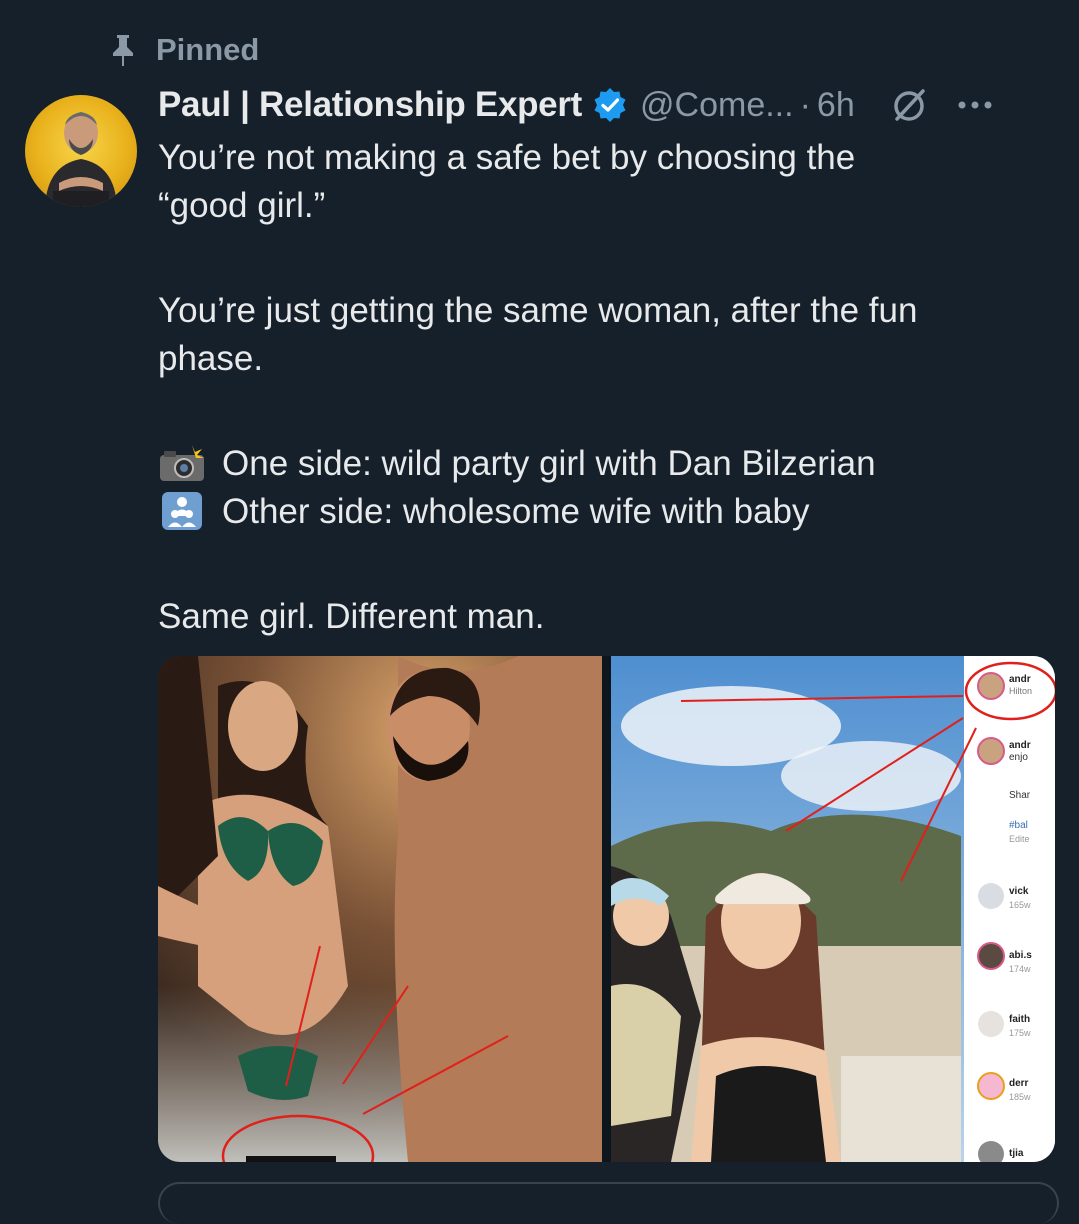 The image size is (1079, 1224). What do you see at coordinates (182, 463) in the screenshot?
I see `camera-flash-icon` at bounding box center [182, 463].